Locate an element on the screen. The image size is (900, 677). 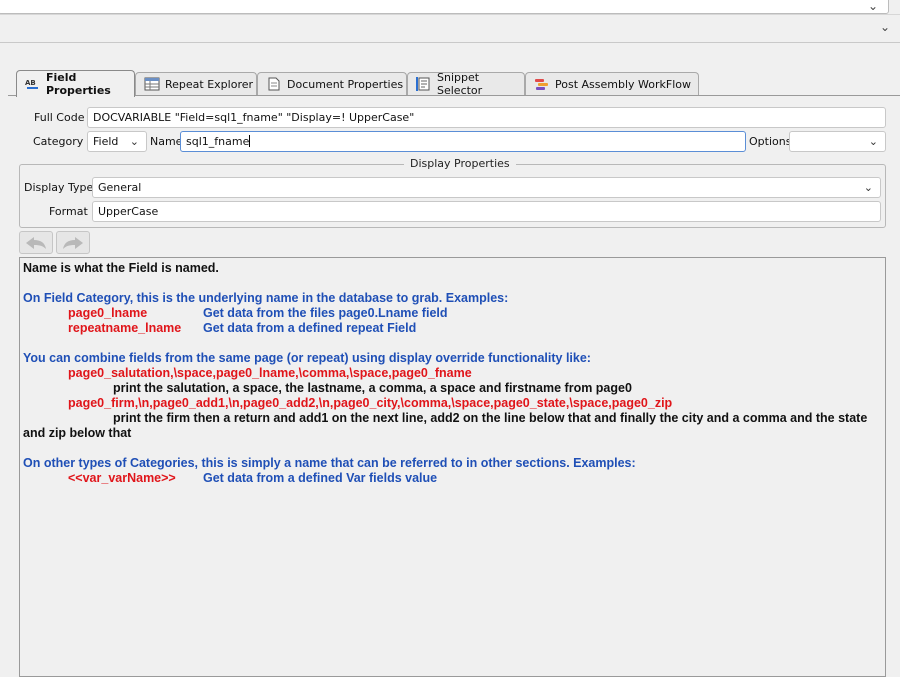
category-select: Field ⌄ is located at coordinates (117, 141).